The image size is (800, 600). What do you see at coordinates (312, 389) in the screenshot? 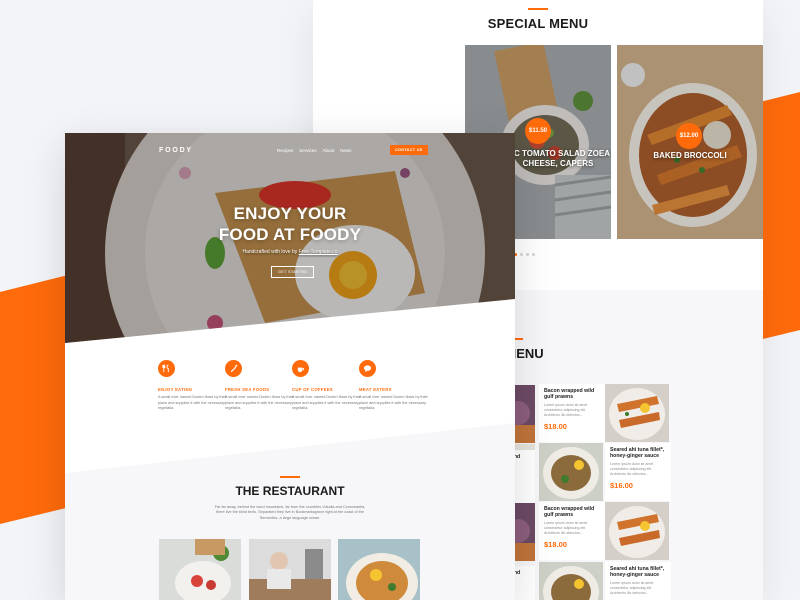
I see `feature-title: CUP OF COFFEES` at bounding box center [312, 389].